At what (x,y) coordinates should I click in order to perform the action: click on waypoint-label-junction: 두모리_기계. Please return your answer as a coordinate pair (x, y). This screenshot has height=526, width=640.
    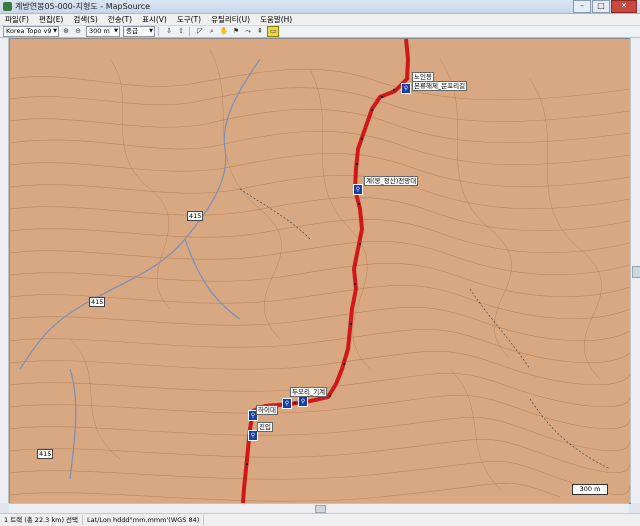
    Looking at the image, I should click on (309, 392).